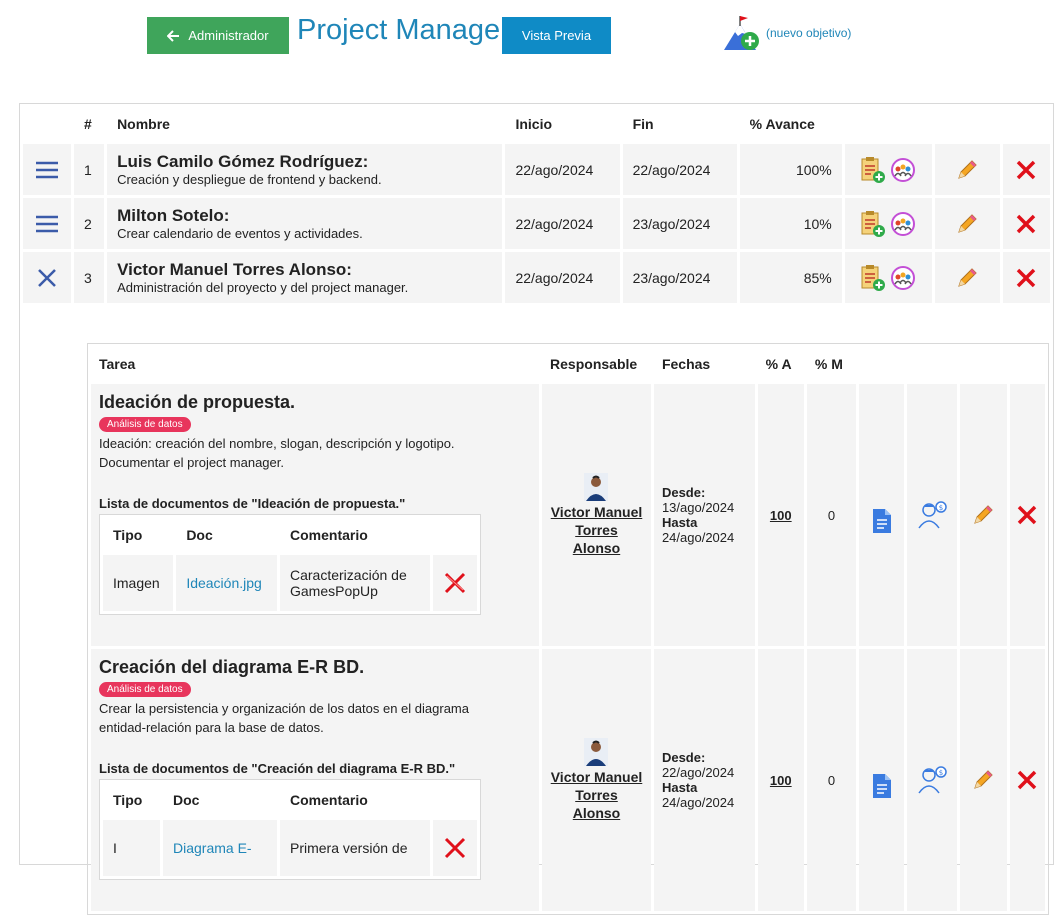 This screenshot has width=1062, height=915. Describe the element at coordinates (89, 277) in the screenshot. I see `row-num: 3` at that location.